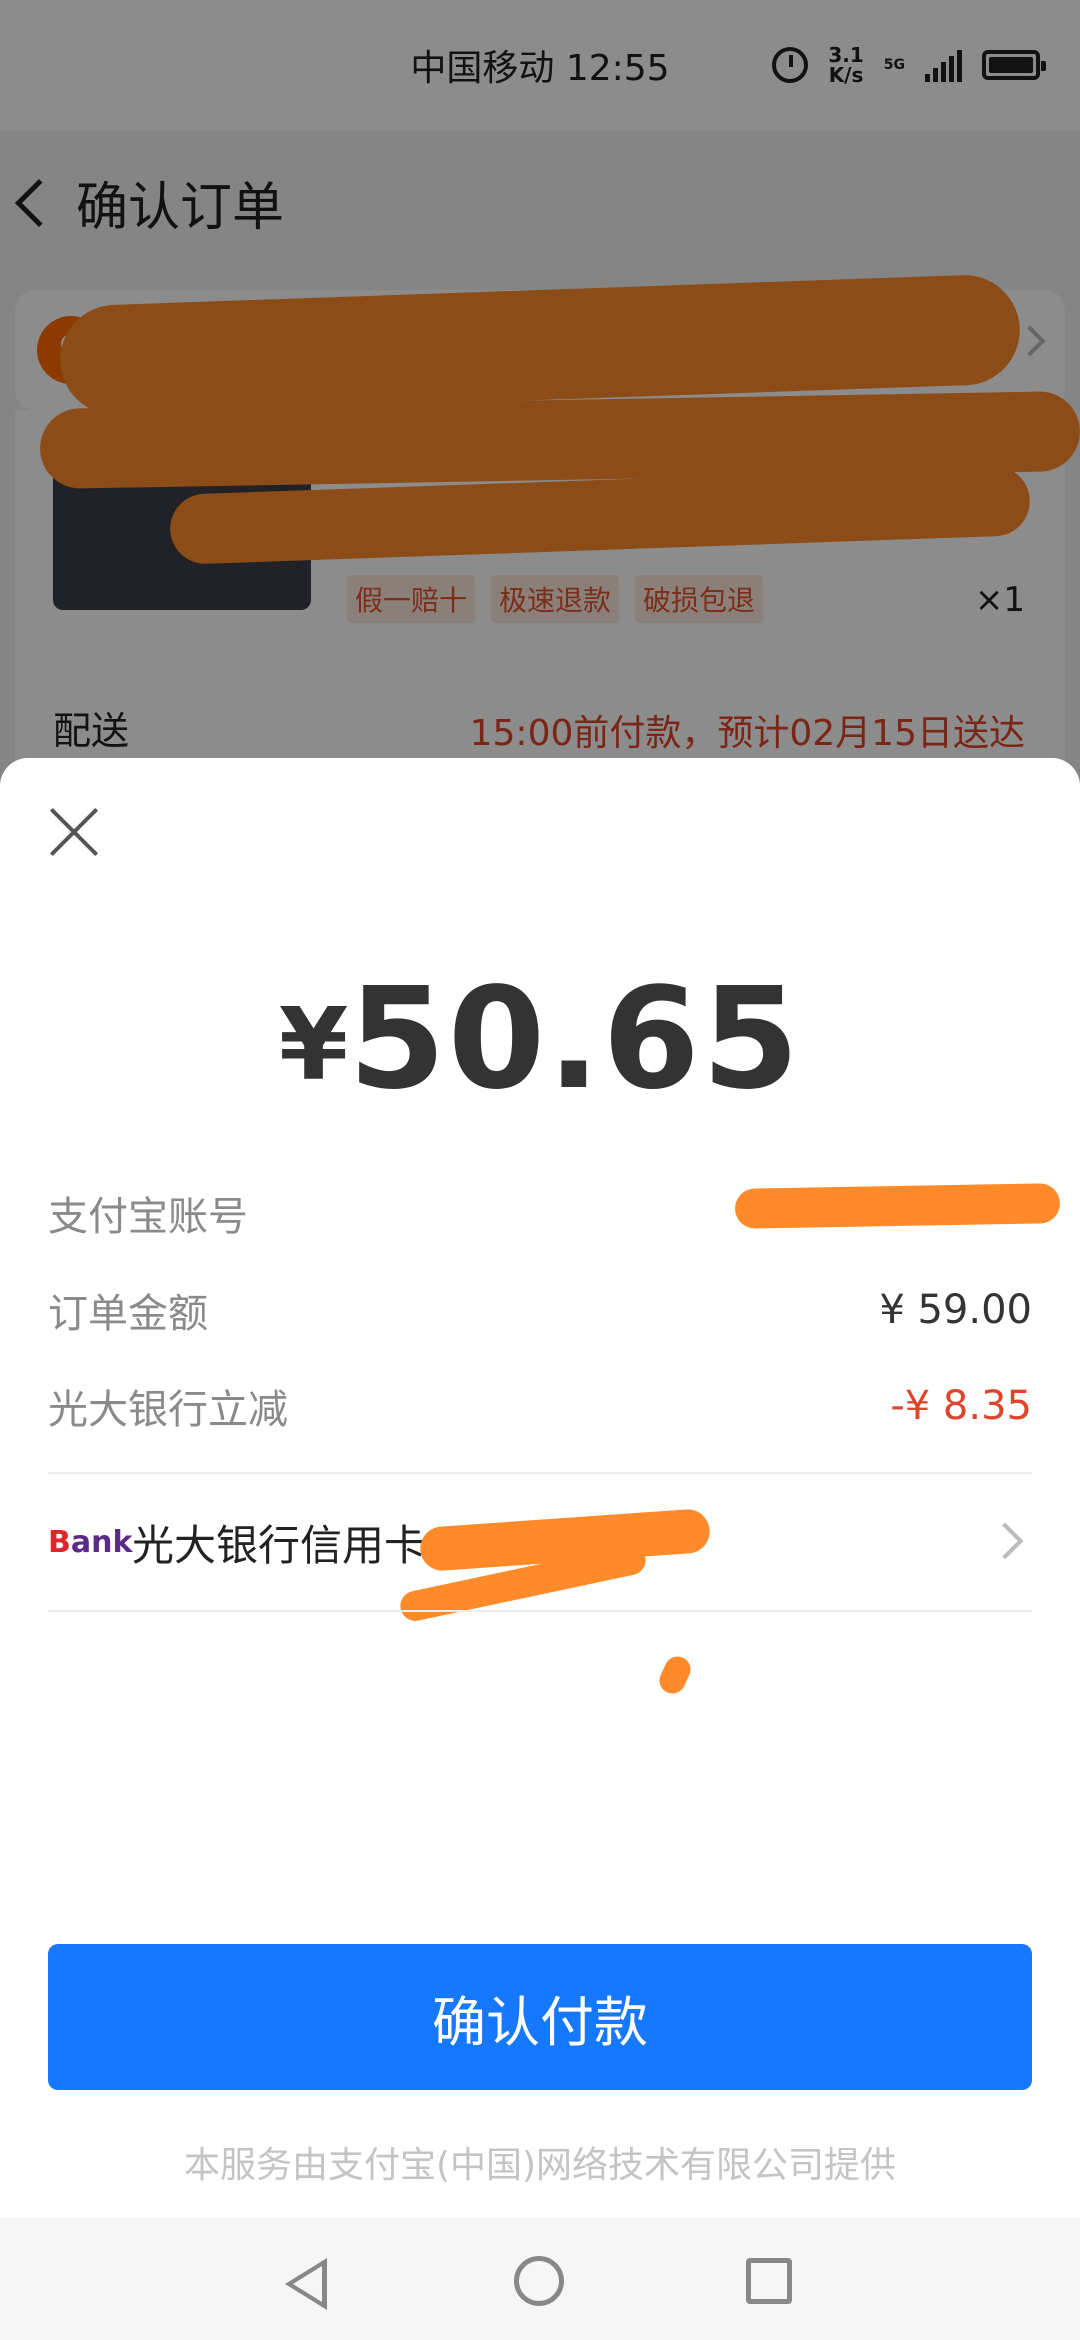 This screenshot has height=2340, width=1080. What do you see at coordinates (961, 1406) in the screenshot?
I see `discount-value: -¥ 8.35` at bounding box center [961, 1406].